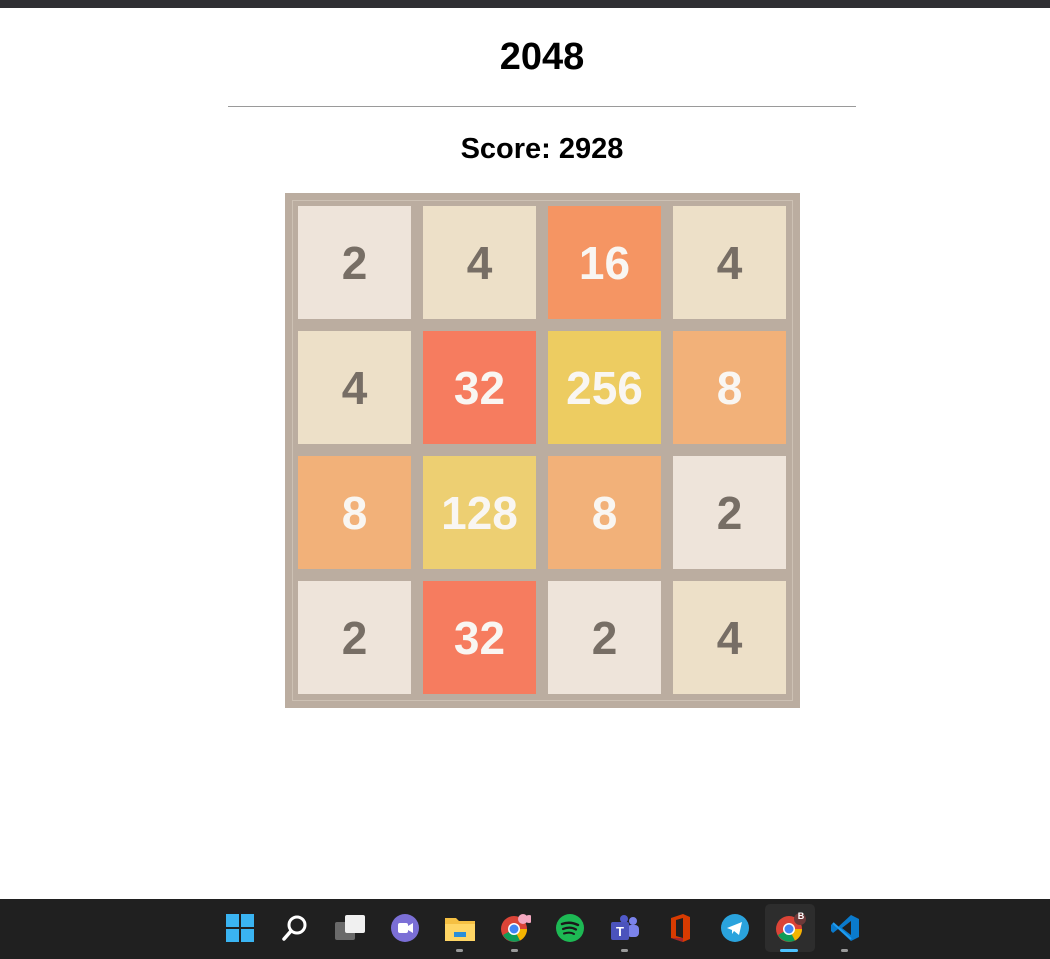 Image resolution: width=1050 pixels, height=959 pixels. What do you see at coordinates (525, 4) in the screenshot?
I see `window-top-bar` at bounding box center [525, 4].